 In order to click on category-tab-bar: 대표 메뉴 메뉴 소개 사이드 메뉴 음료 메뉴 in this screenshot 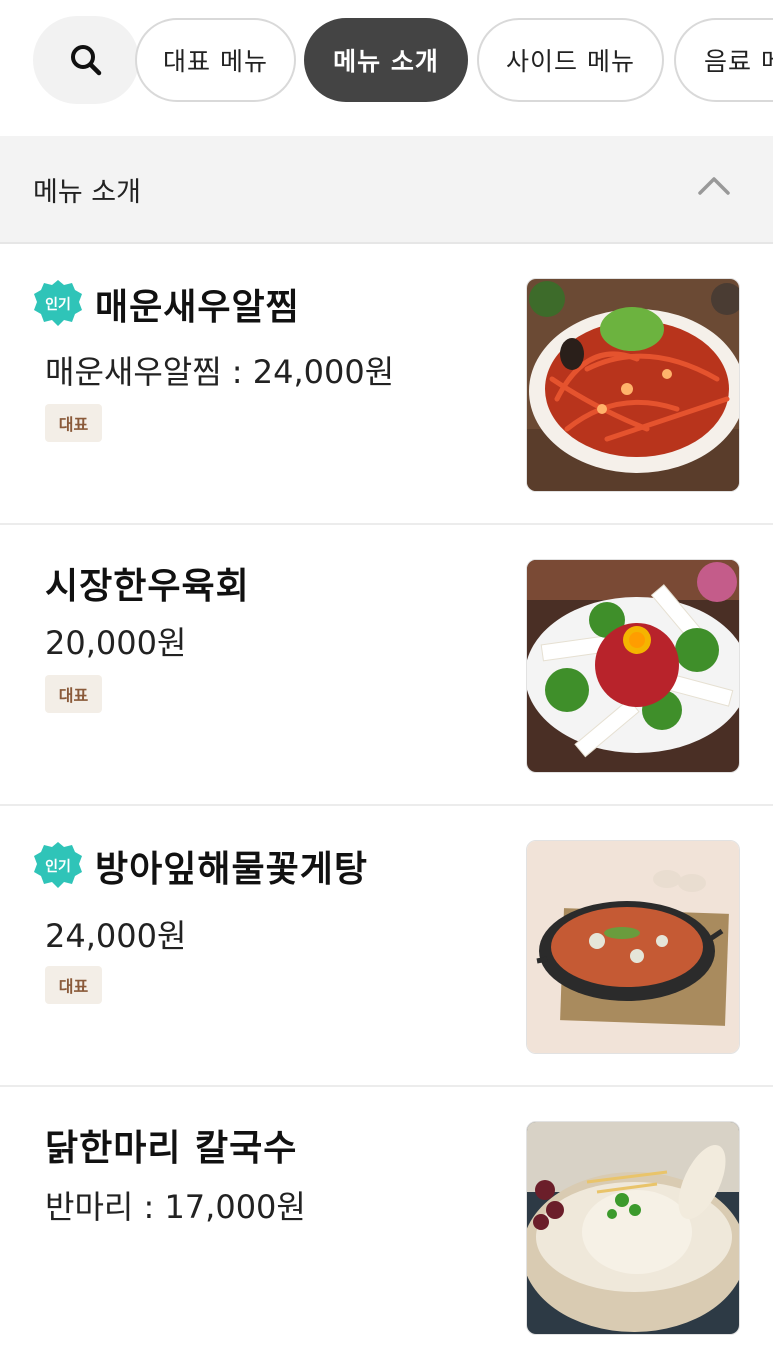, I will do `click(386, 68)`.